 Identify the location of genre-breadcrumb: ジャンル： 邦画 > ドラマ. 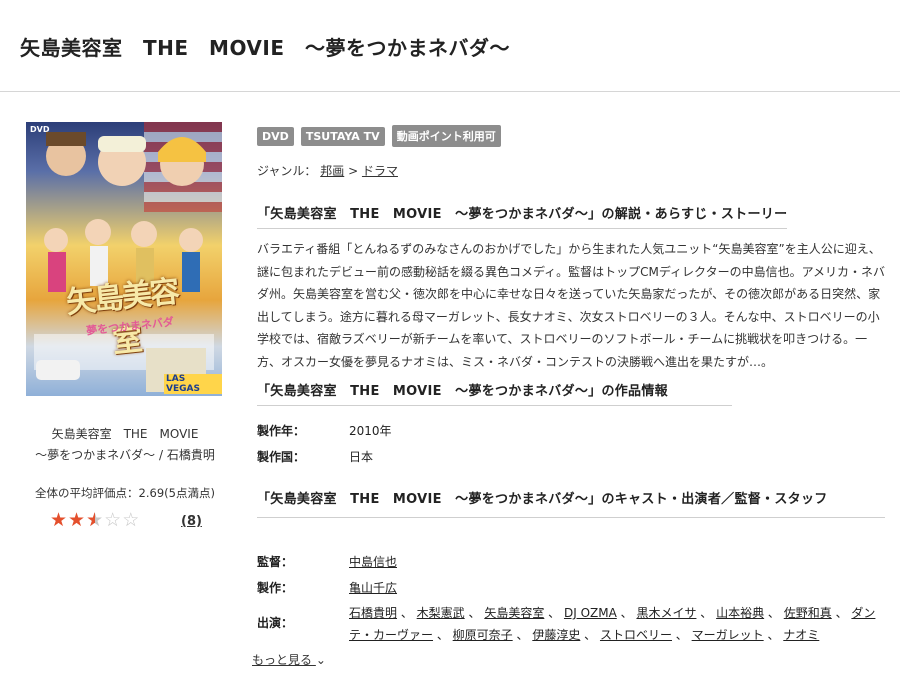
(327, 170).